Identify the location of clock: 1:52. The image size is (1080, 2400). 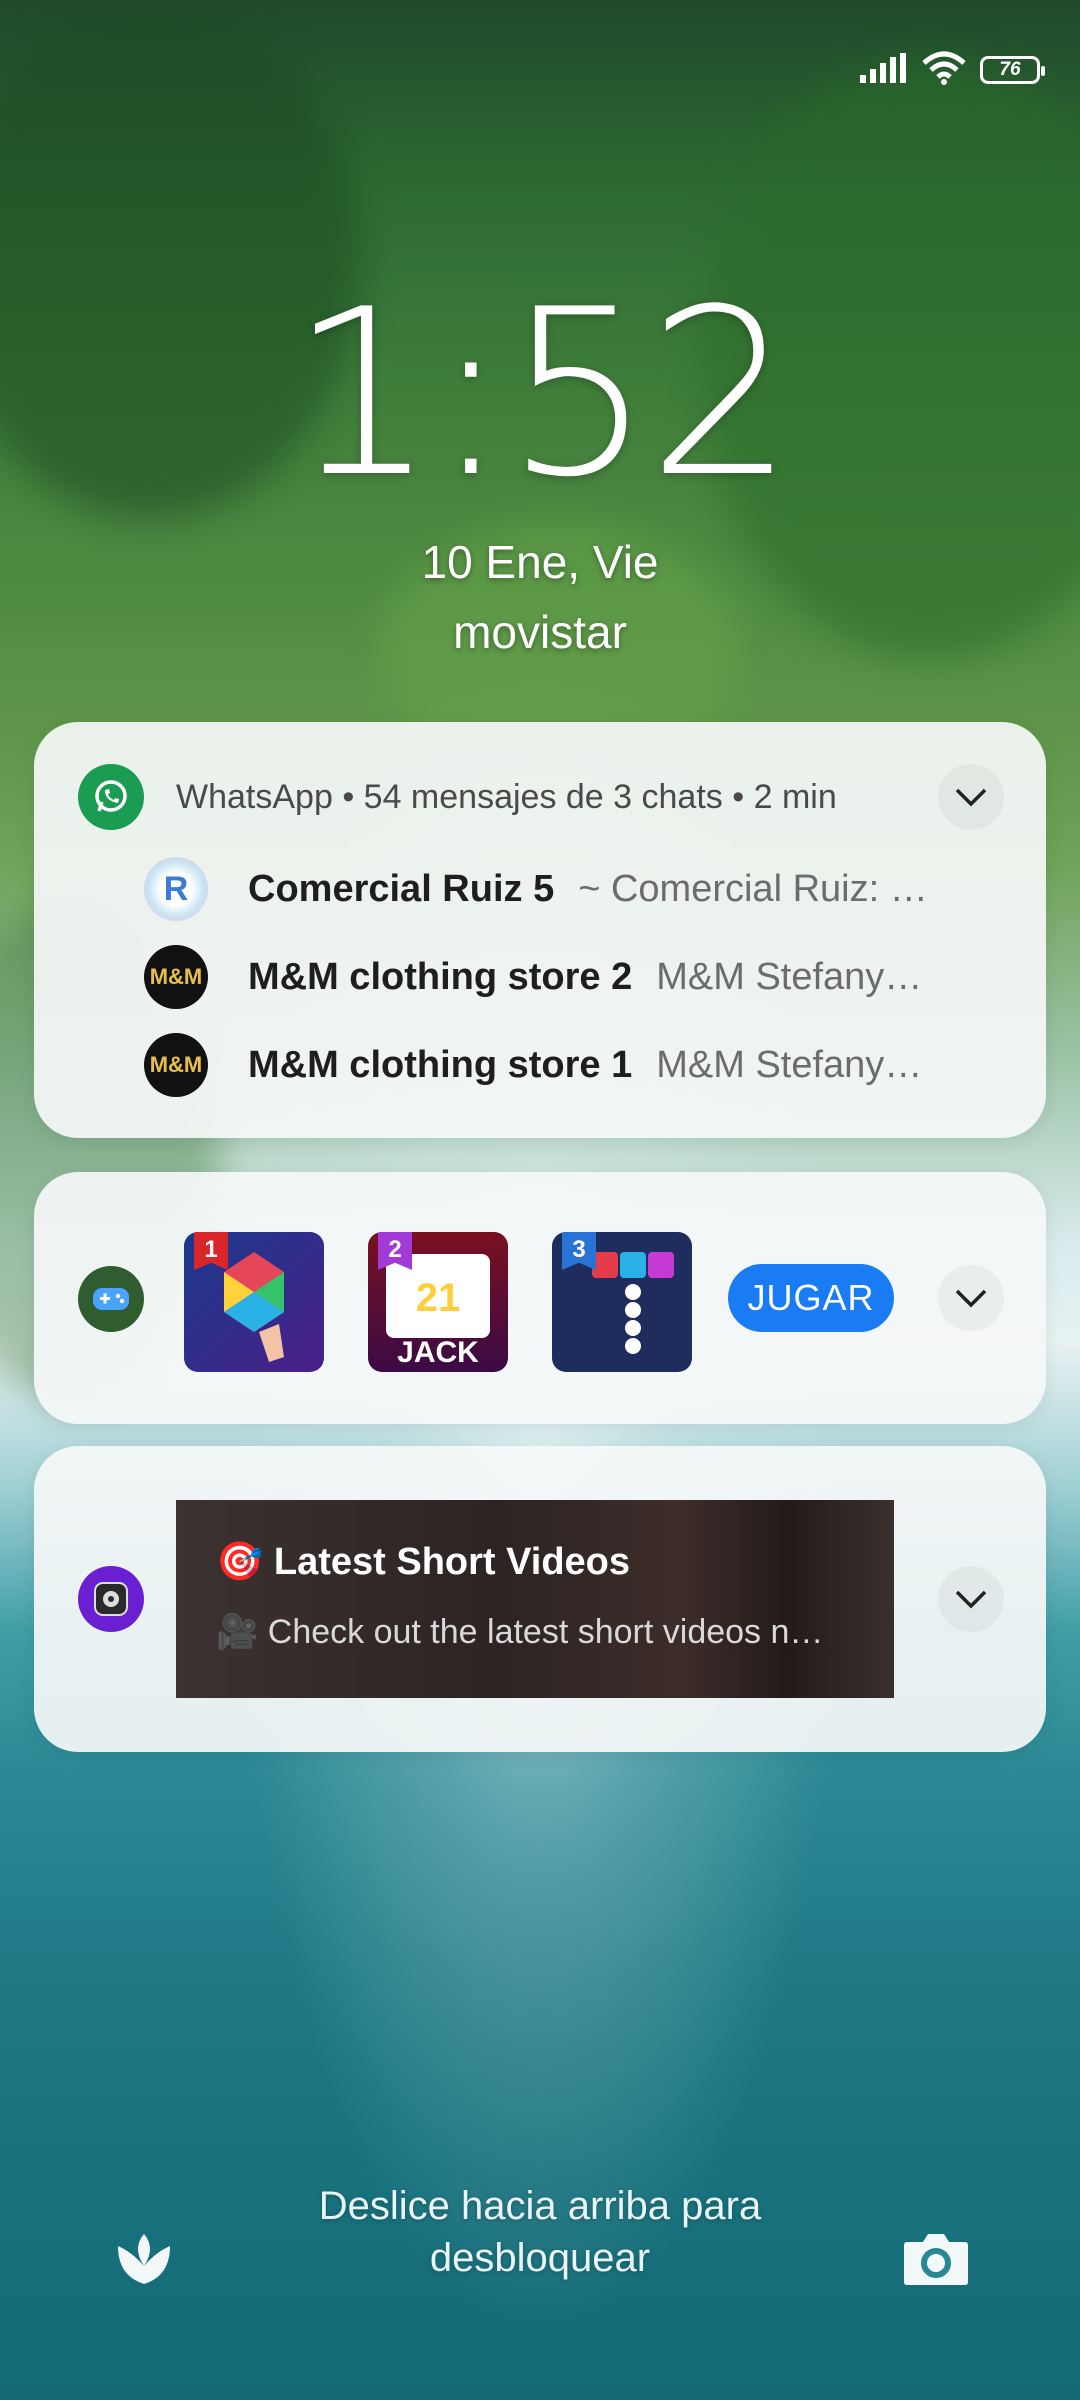
(542, 394).